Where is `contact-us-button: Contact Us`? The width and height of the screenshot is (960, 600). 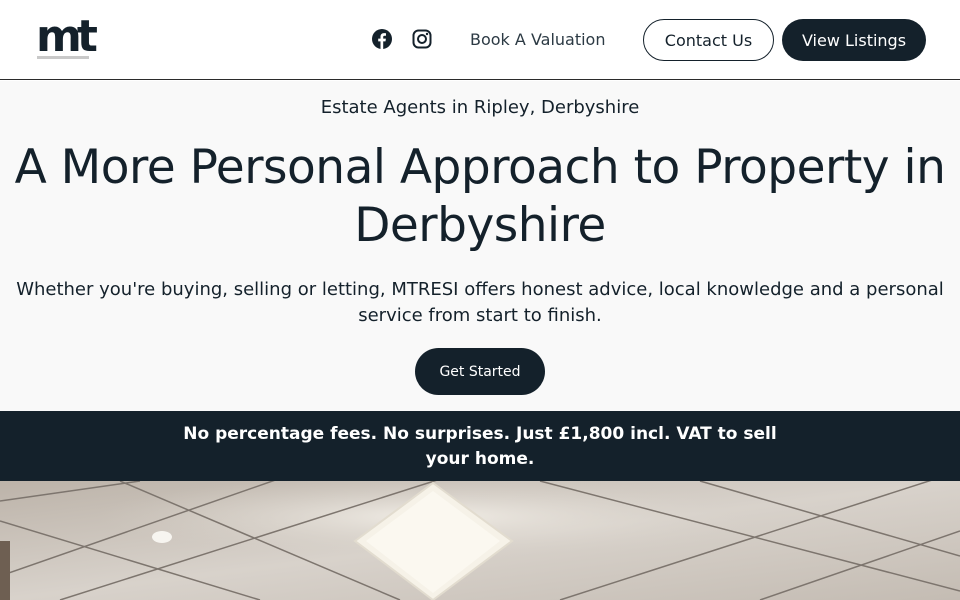
contact-us-button: Contact Us is located at coordinates (708, 40).